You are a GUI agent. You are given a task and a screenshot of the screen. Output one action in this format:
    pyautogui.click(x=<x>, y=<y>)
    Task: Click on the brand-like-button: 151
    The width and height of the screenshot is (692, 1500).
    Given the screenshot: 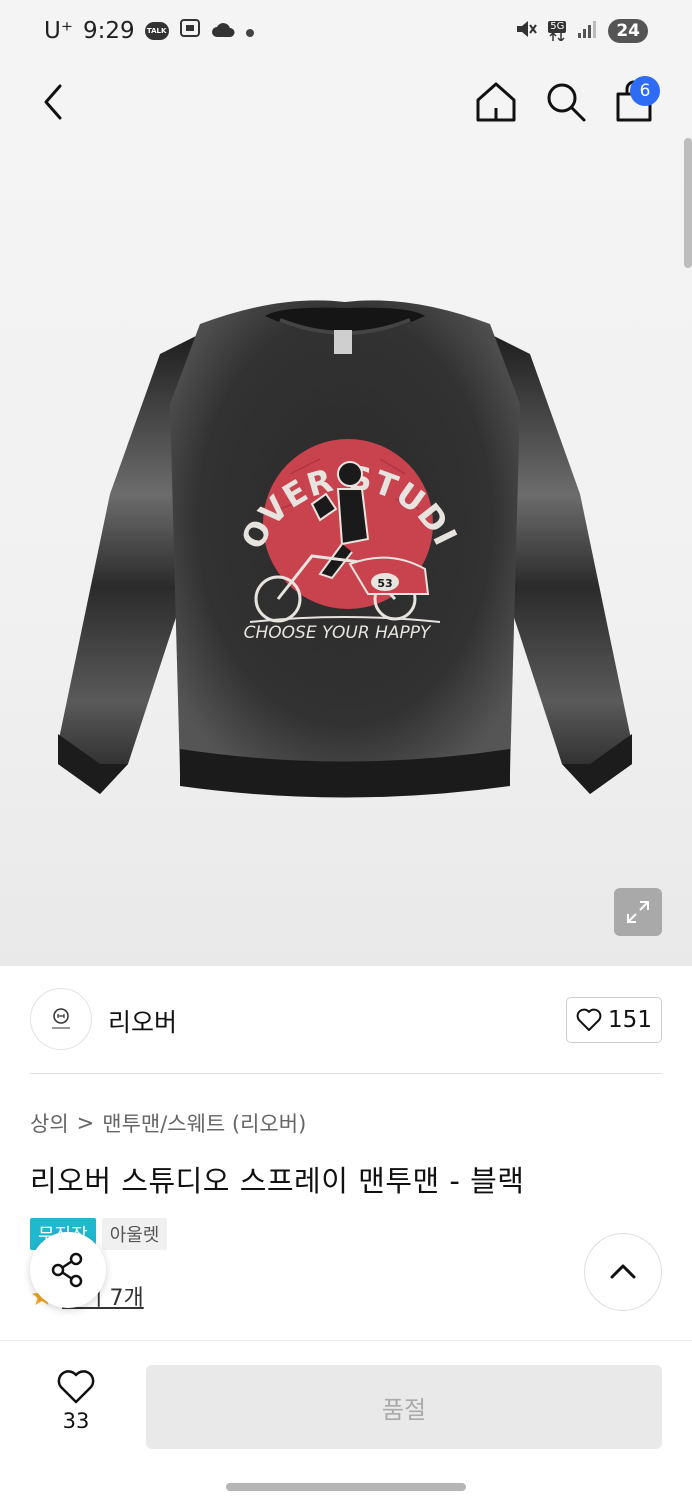 What is the action you would take?
    pyautogui.click(x=614, y=1020)
    